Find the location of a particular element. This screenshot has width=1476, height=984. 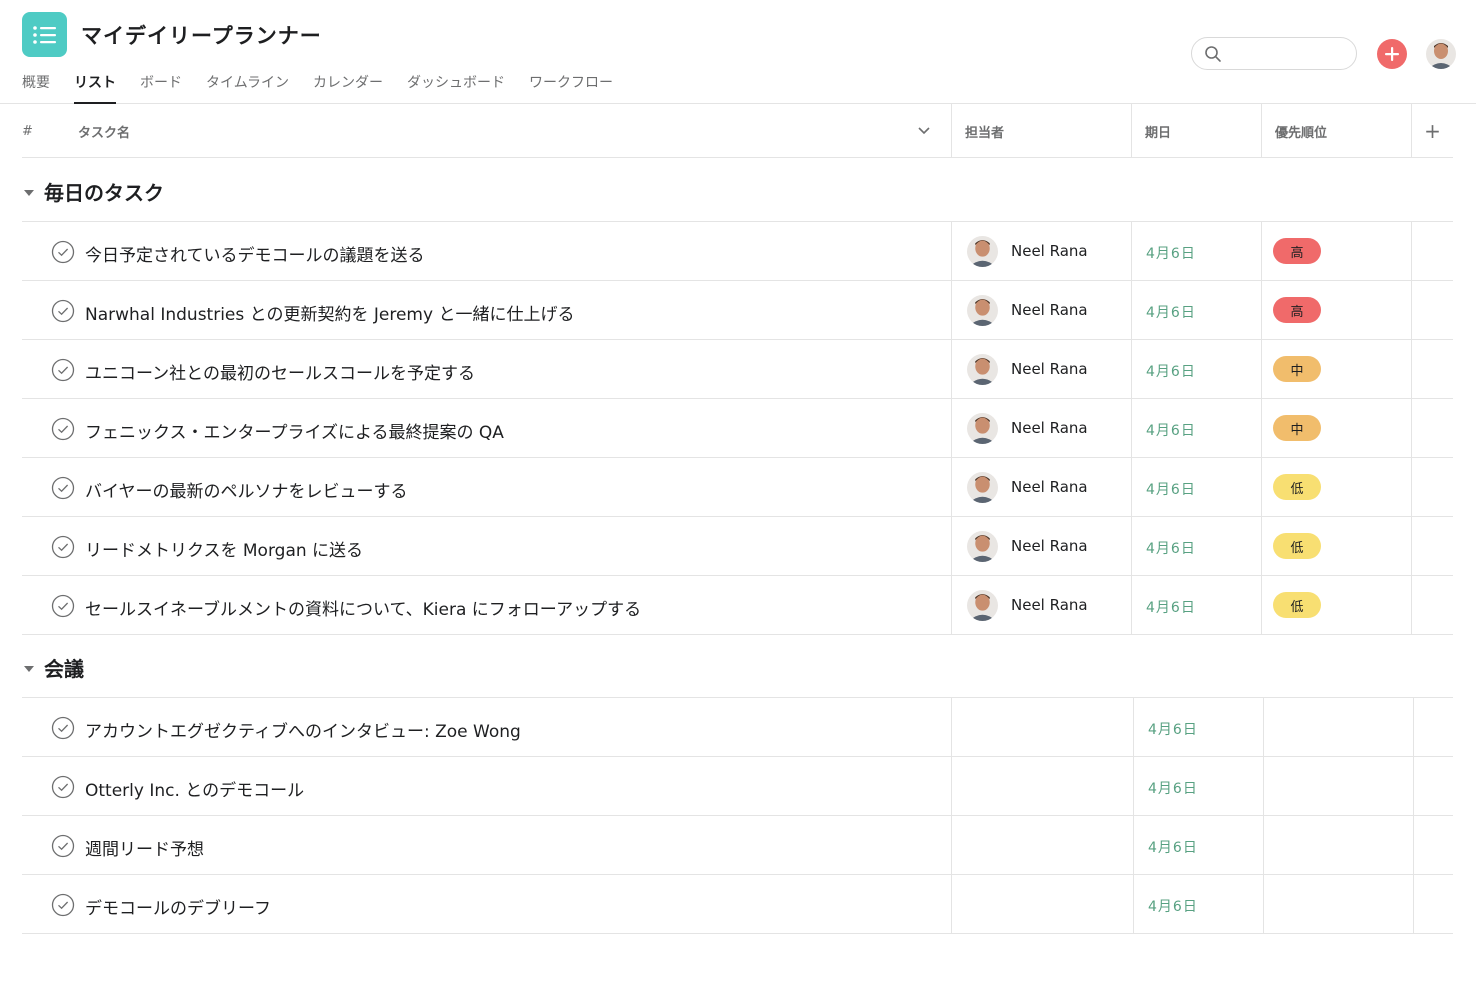

column-priority: 優先順位 is located at coordinates (1336, 131).